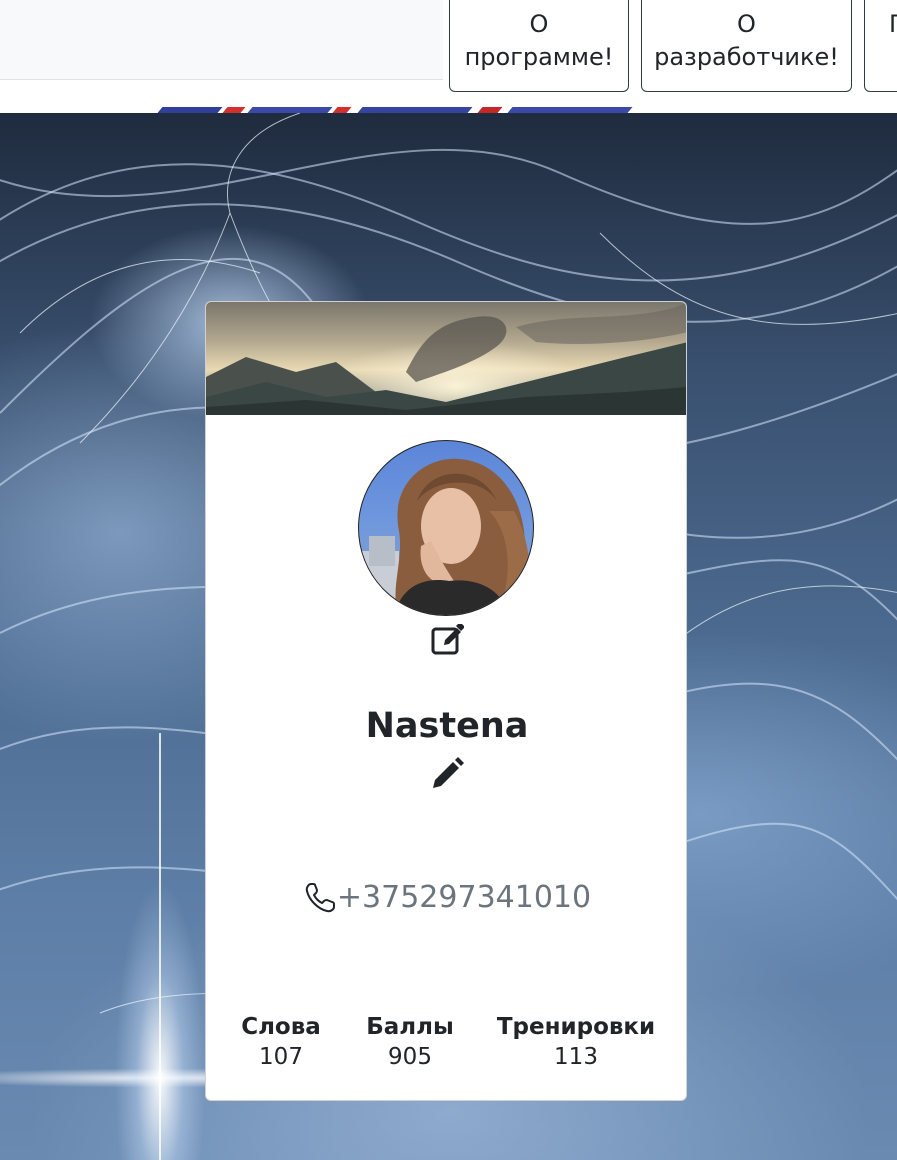  Describe the element at coordinates (893, 24) in the screenshot. I see `third-nav-line1: П` at that location.